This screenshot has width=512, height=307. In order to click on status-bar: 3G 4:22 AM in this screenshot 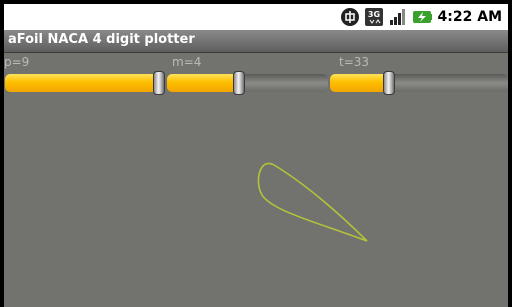, I will do `click(256, 17)`.